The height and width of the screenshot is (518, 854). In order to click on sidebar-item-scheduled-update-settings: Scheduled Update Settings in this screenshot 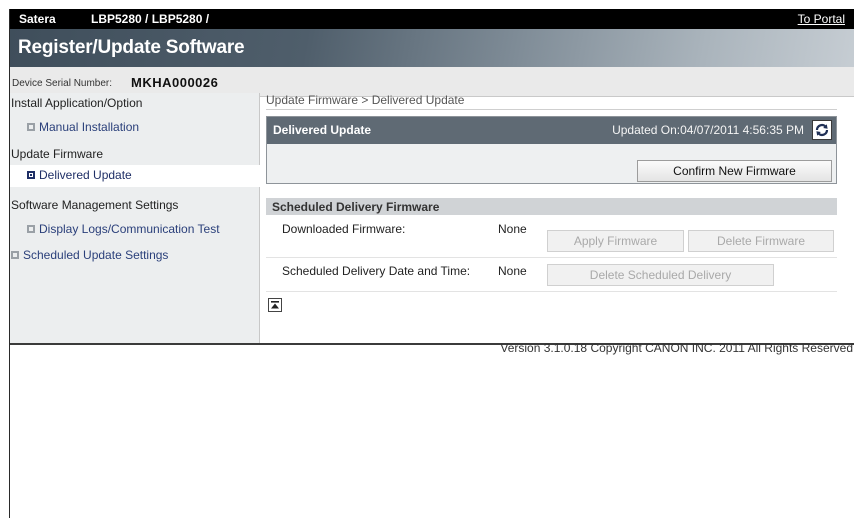, I will do `click(135, 256)`.